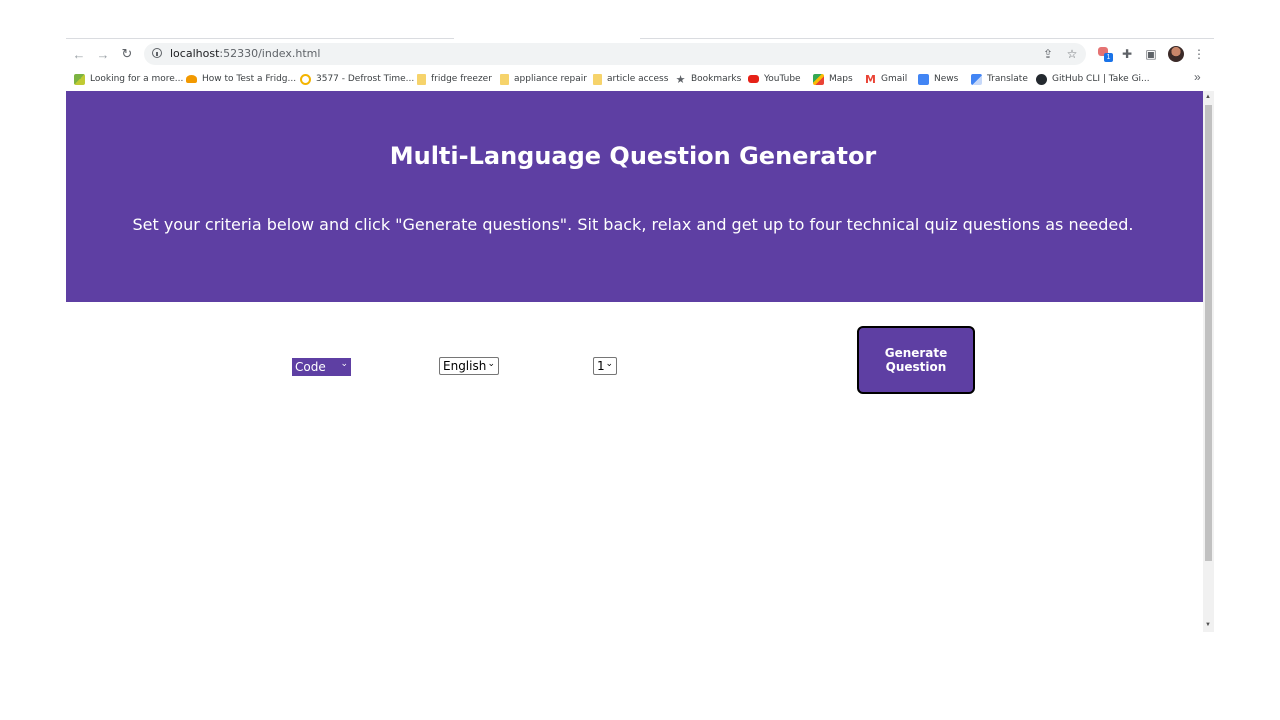 This screenshot has height=720, width=1280. What do you see at coordinates (245, 53) in the screenshot?
I see `url-text: localhost:52330/index.html` at bounding box center [245, 53].